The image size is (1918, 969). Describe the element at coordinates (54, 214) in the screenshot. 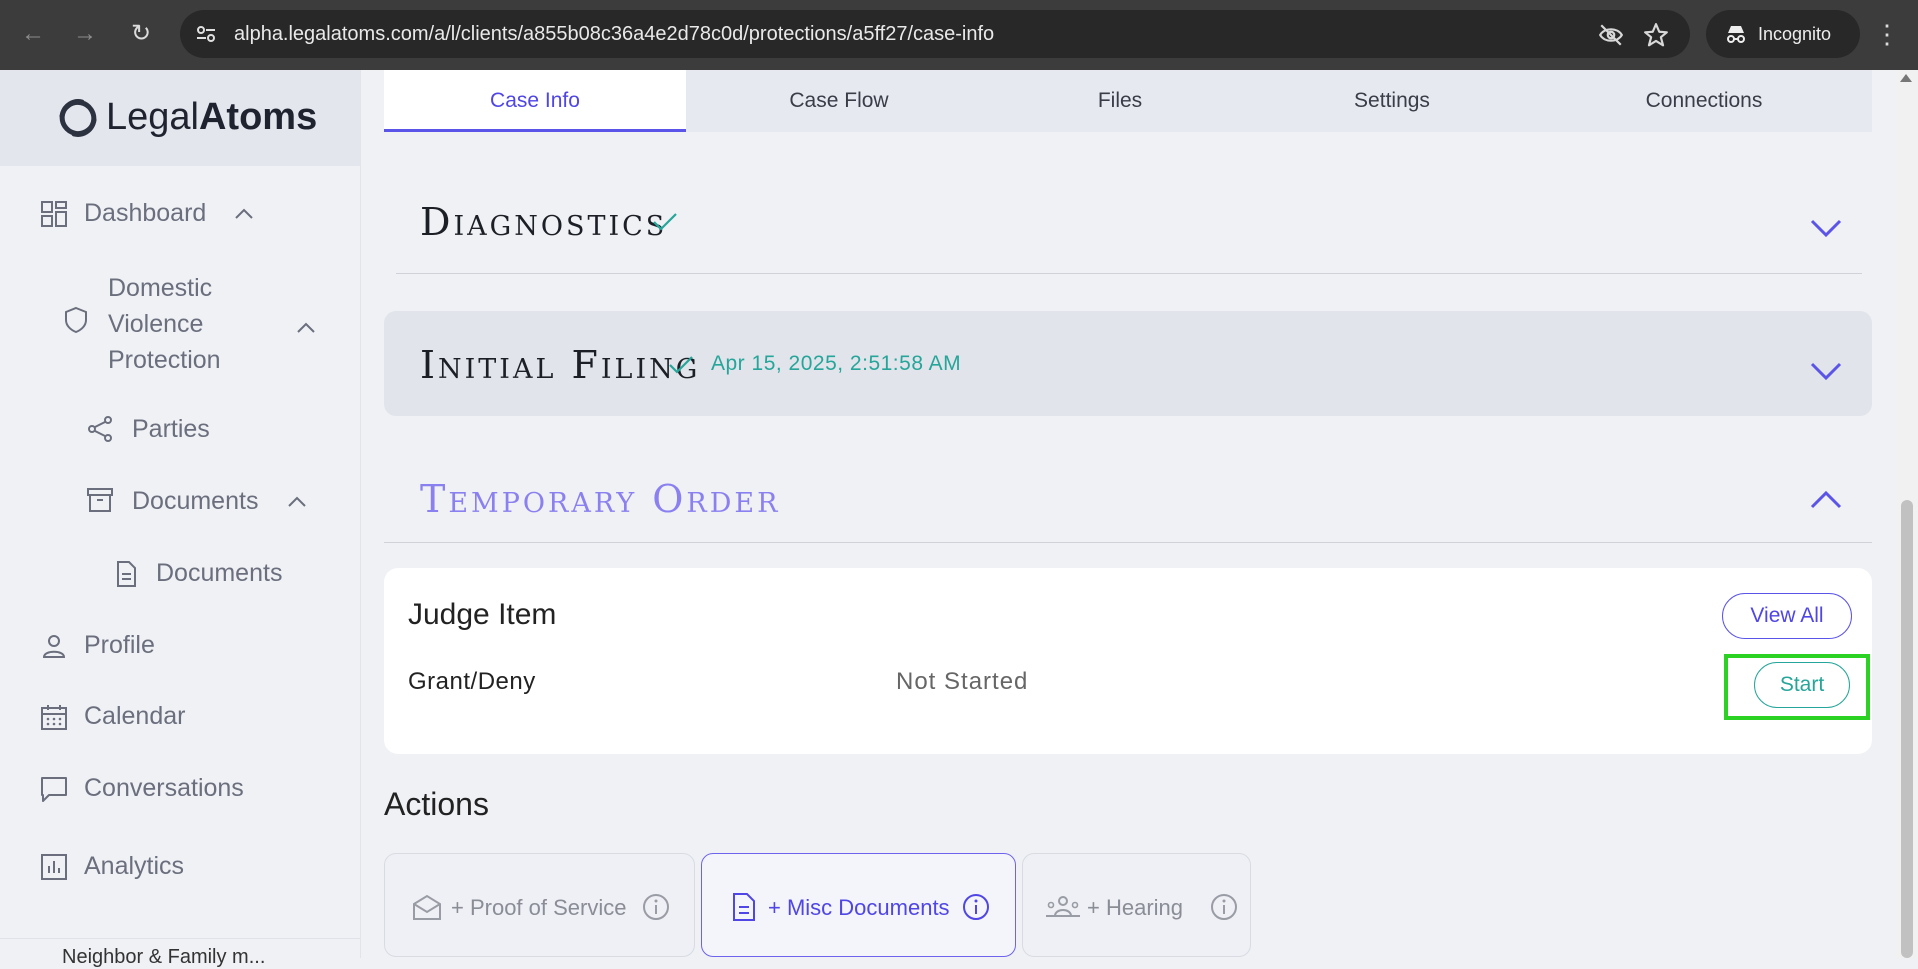

I see `dashboard-icon` at that location.